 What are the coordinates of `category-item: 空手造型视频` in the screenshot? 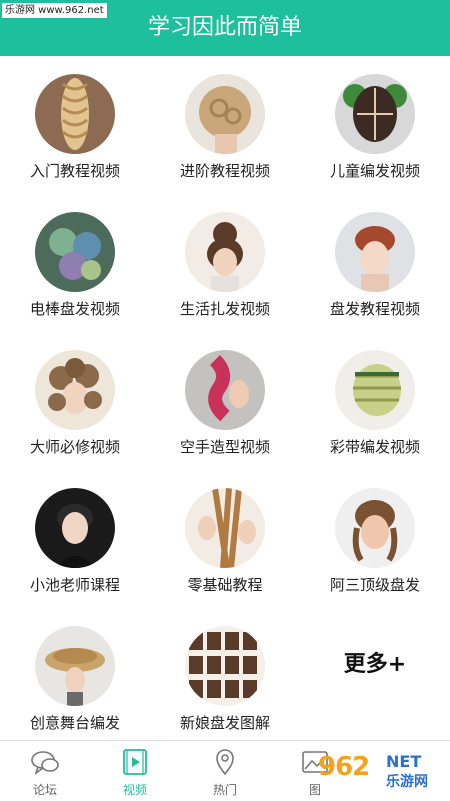 It's located at (225, 401).